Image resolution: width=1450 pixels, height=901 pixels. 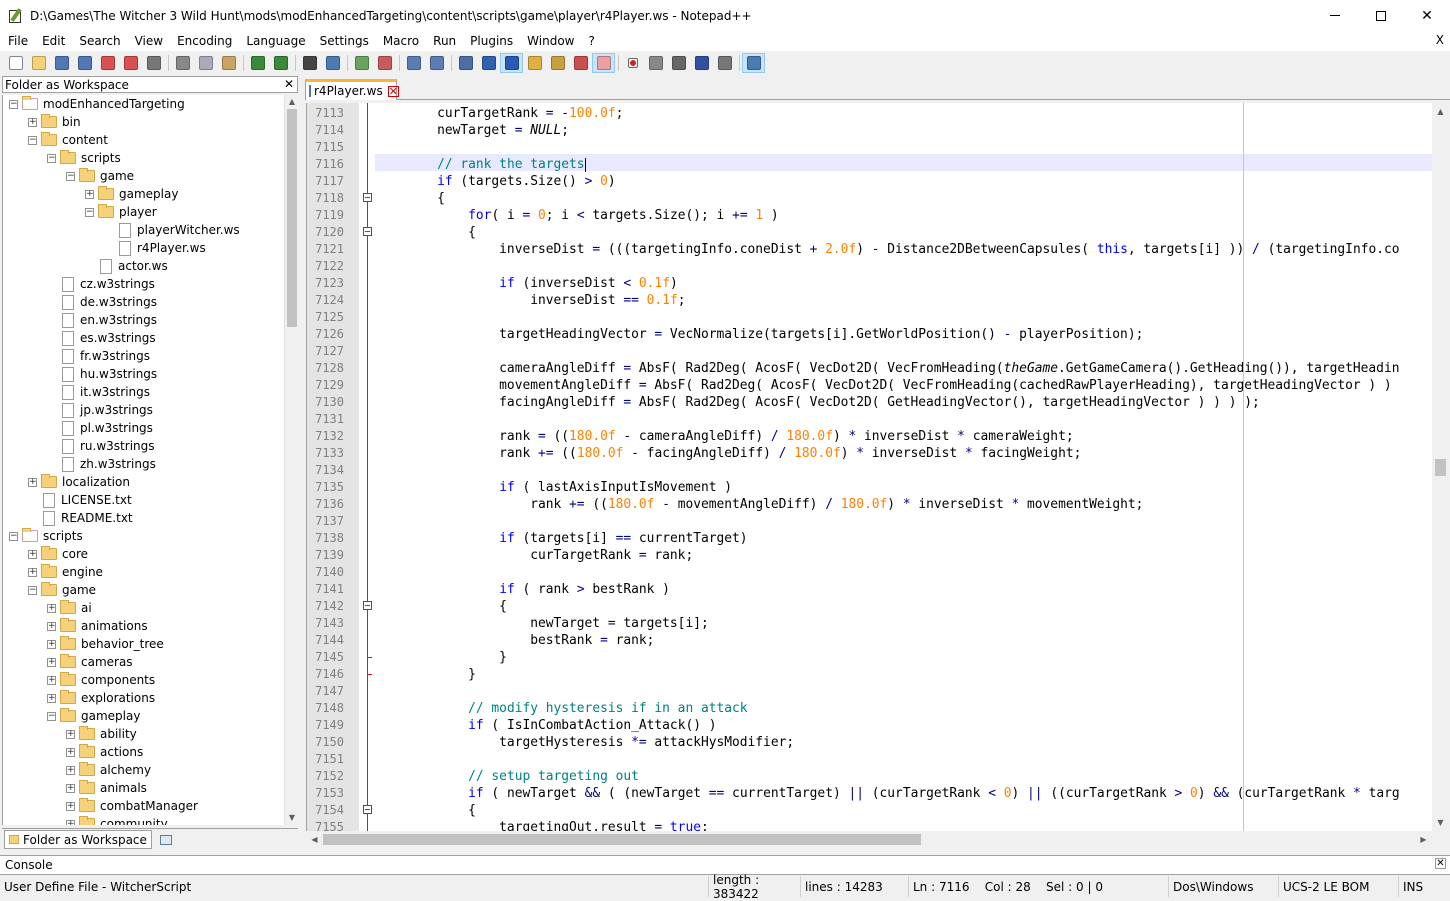 What do you see at coordinates (148, 41) in the screenshot?
I see `menu-view: View` at bounding box center [148, 41].